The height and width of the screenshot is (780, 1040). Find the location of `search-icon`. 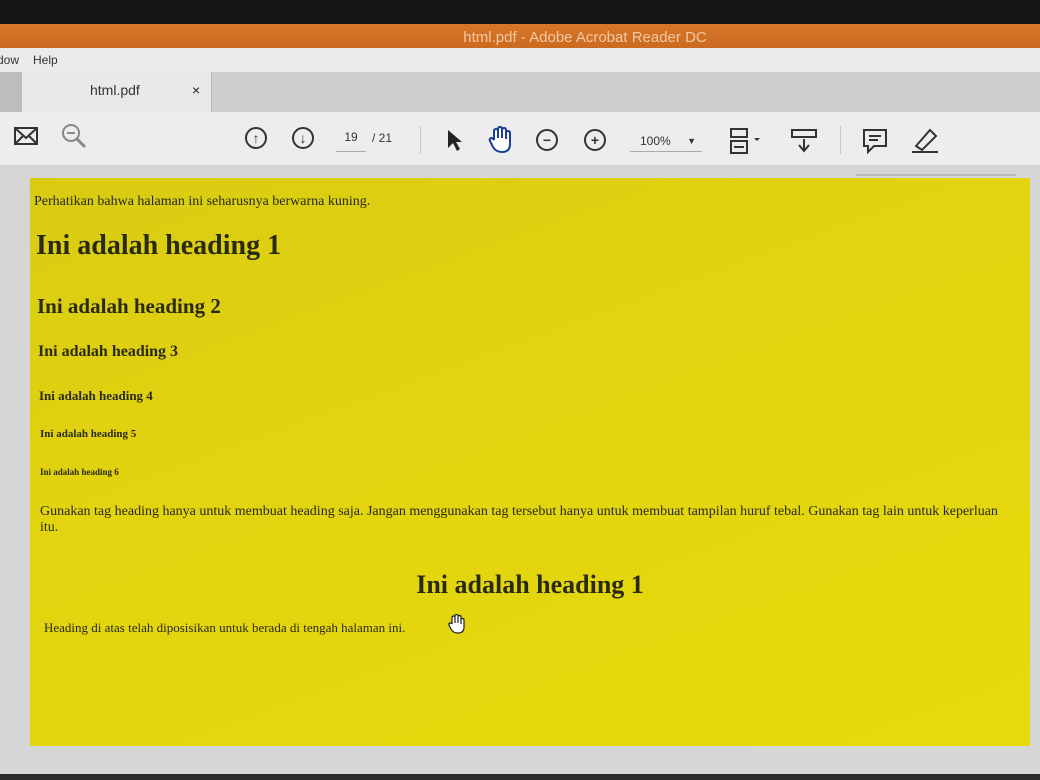

search-icon is located at coordinates (74, 138).